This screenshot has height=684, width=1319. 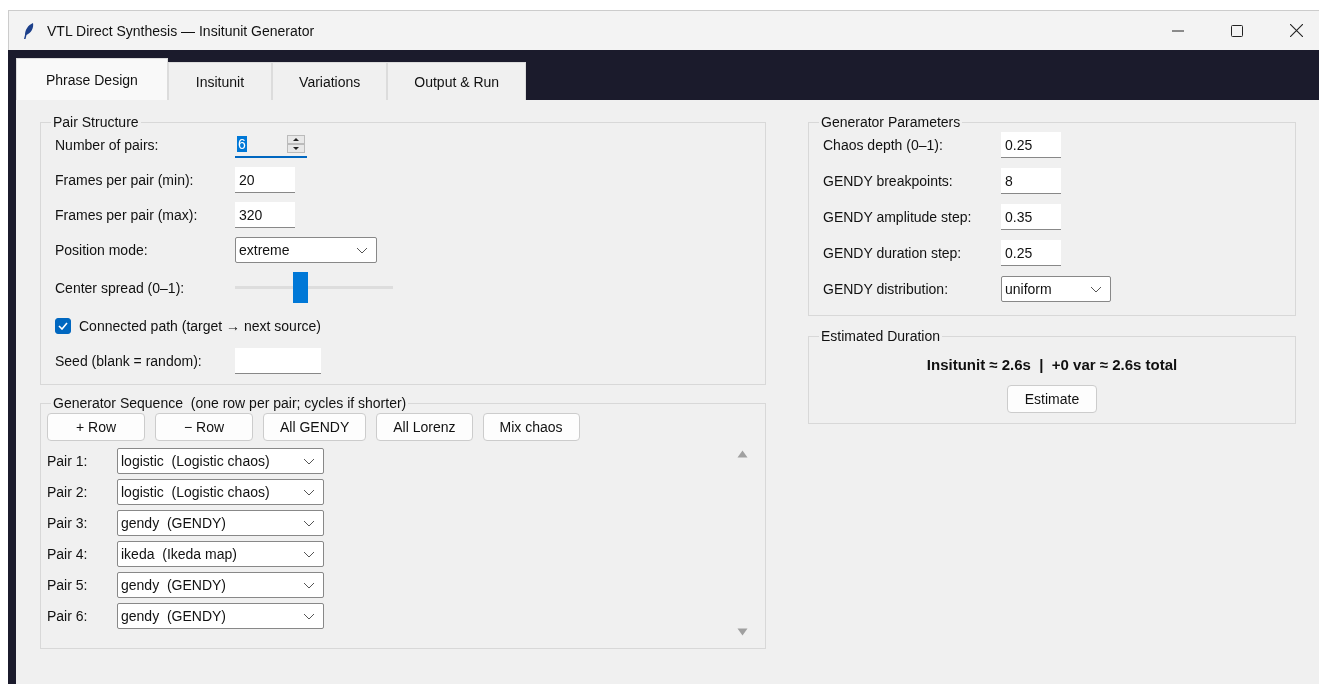 I want to click on group-title: Generator Sequence (one row per pair; cycles if shorter), so click(x=230, y=403).